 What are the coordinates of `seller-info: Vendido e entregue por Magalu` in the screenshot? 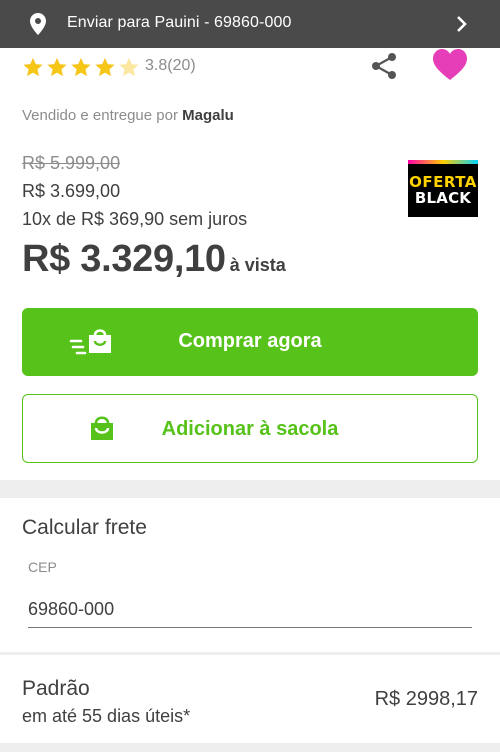 It's located at (128, 115).